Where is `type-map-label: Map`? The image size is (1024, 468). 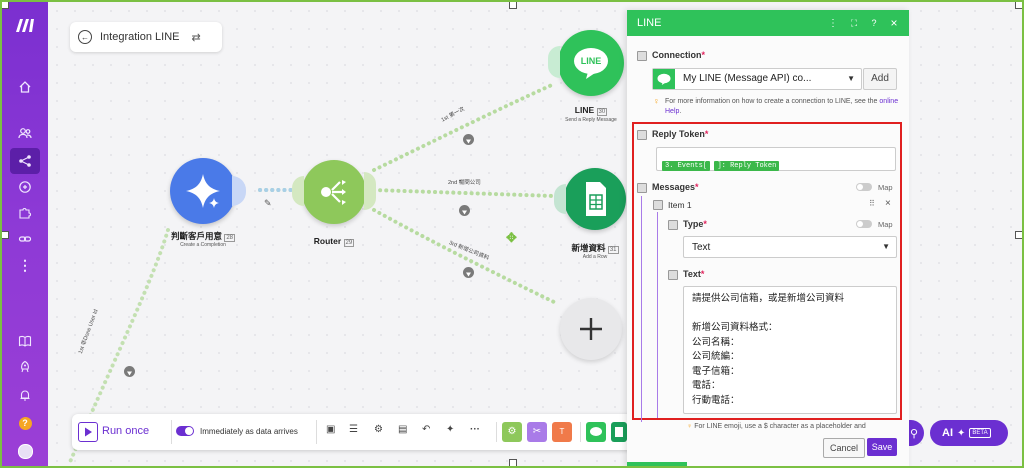 type-map-label: Map is located at coordinates (885, 224).